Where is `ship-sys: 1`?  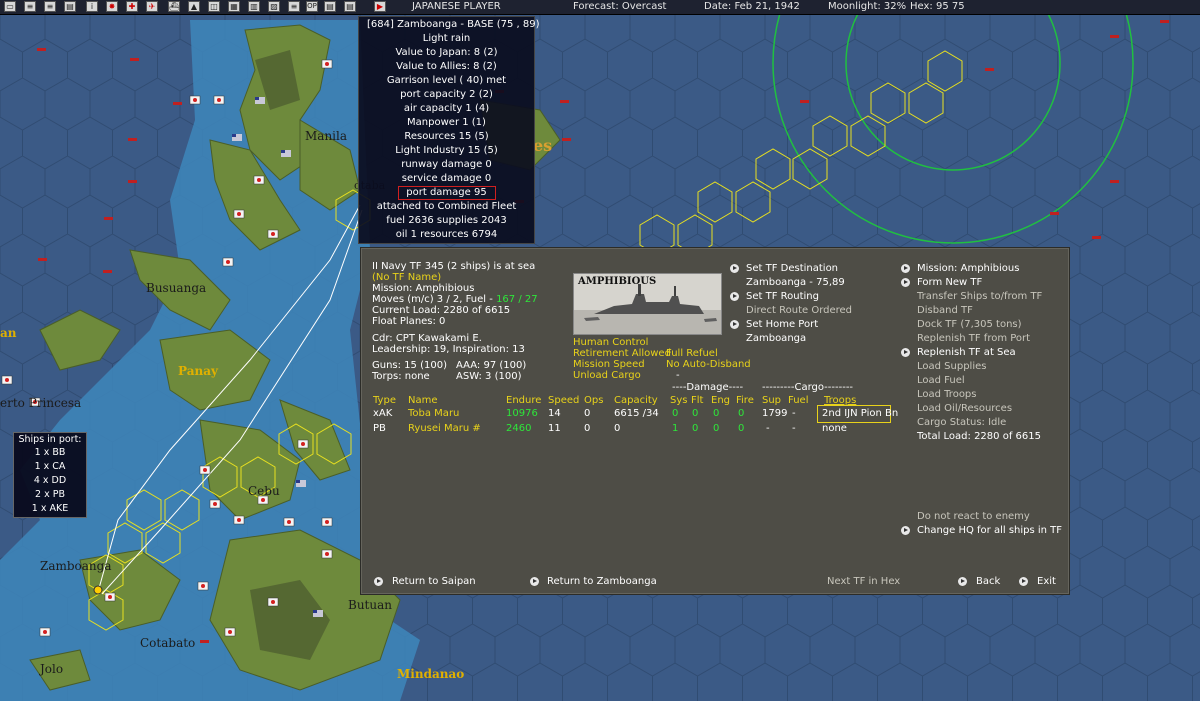
ship-sys: 1 is located at coordinates (675, 428).